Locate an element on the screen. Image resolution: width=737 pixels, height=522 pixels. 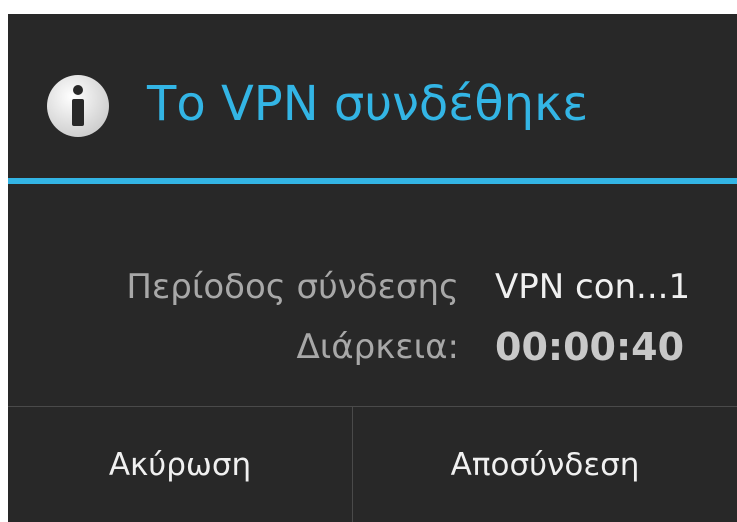
session-label: Περίοδος σύνδεσης is located at coordinates (292, 287).